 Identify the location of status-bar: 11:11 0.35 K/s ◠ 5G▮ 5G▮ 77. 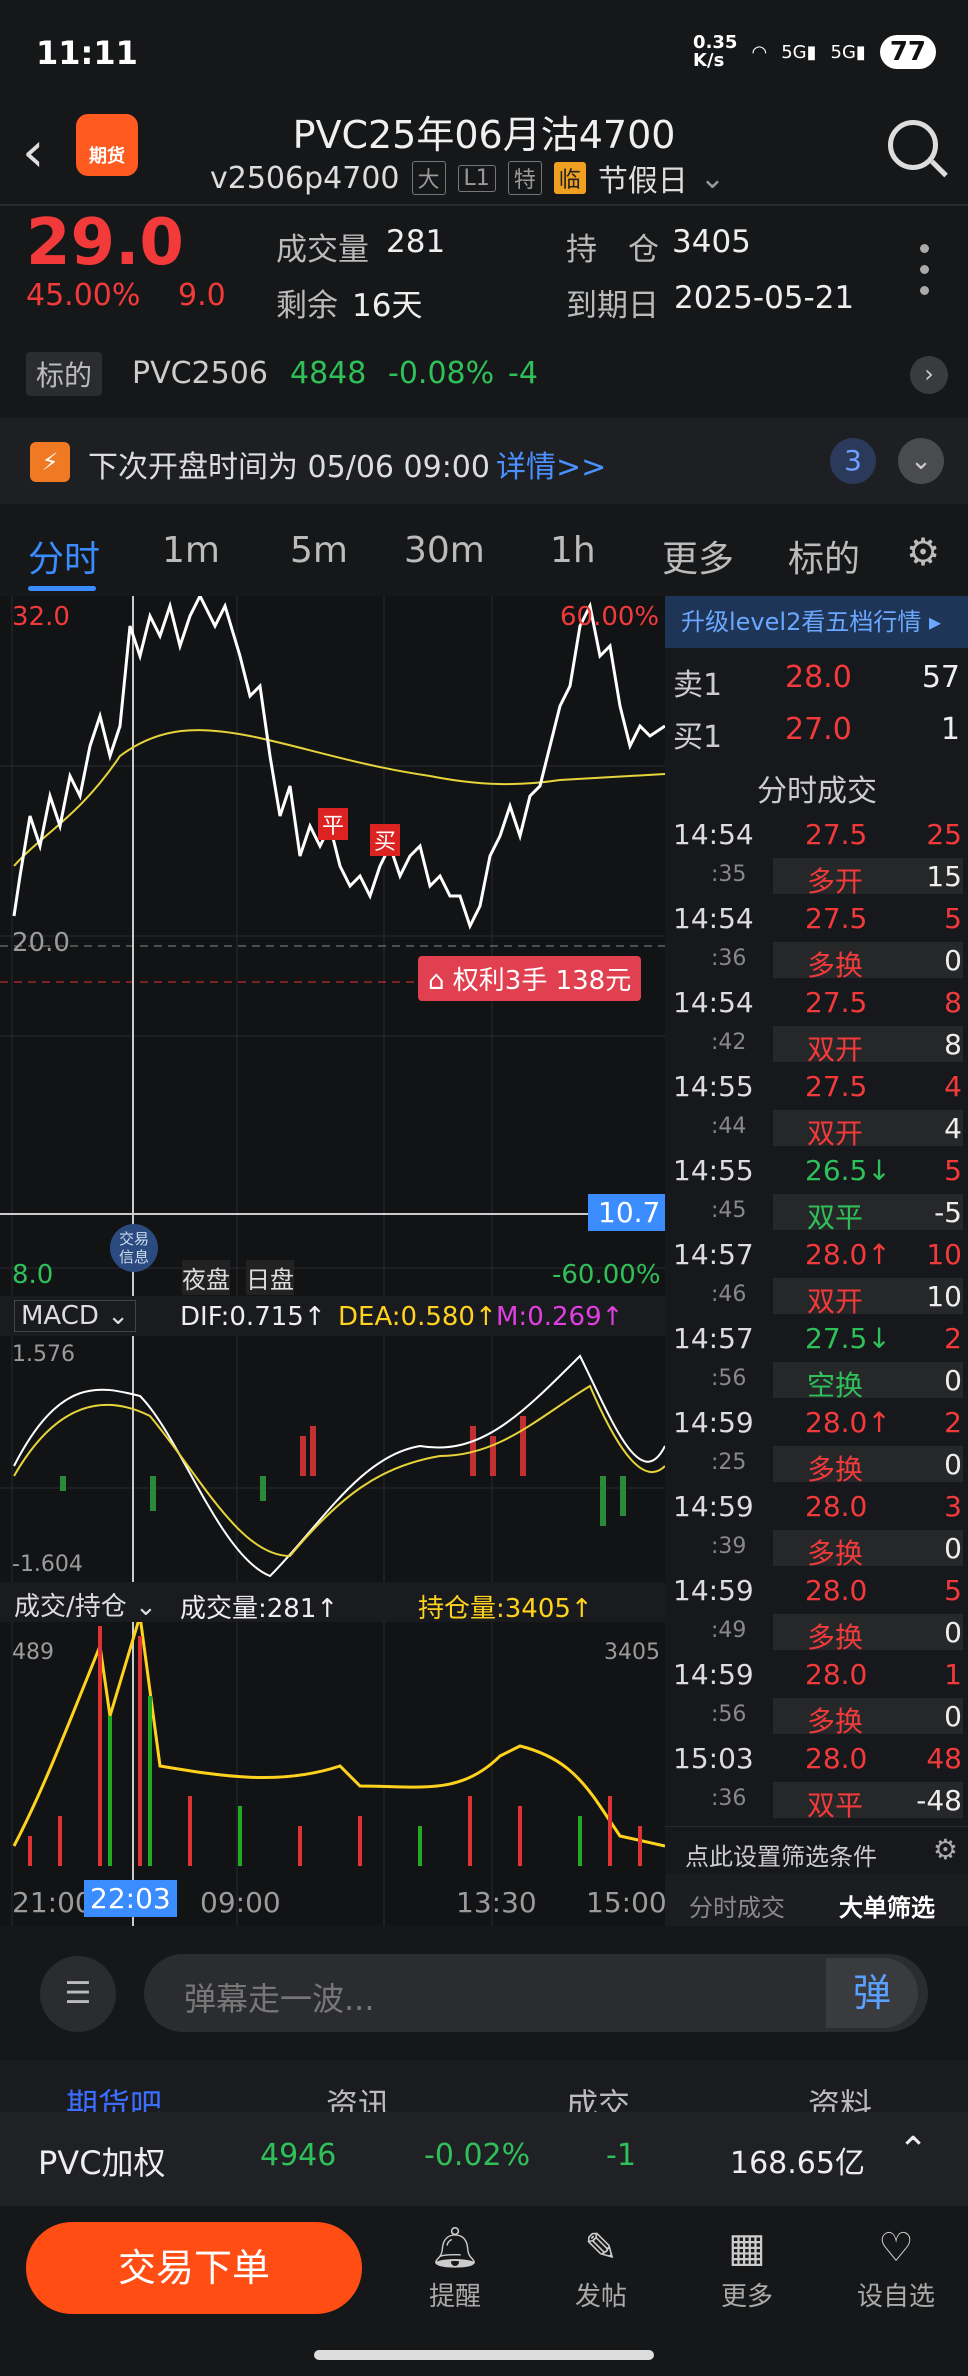
(484, 50).